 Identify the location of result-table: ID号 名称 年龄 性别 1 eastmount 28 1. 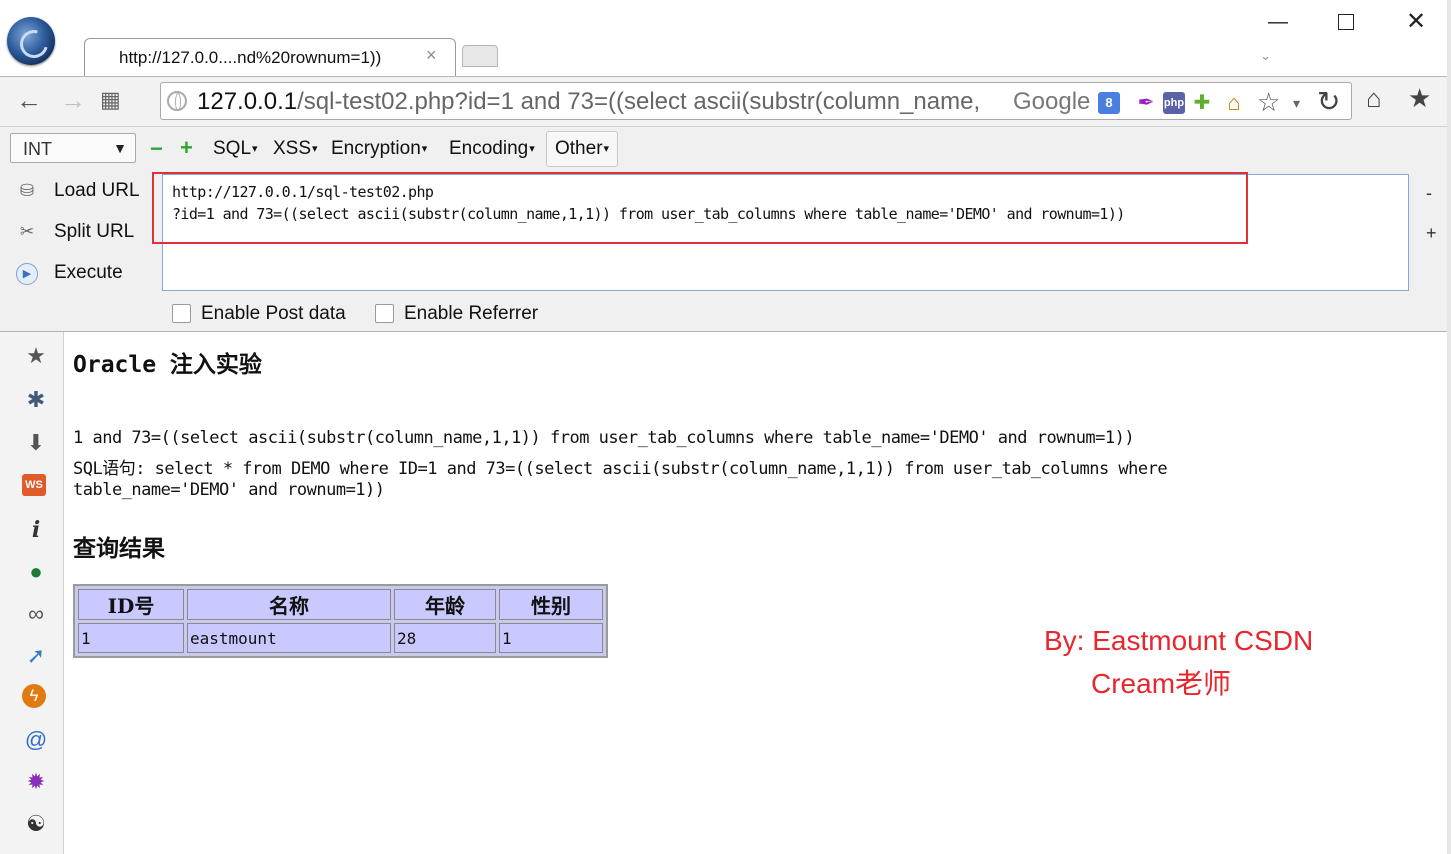
(340, 621).